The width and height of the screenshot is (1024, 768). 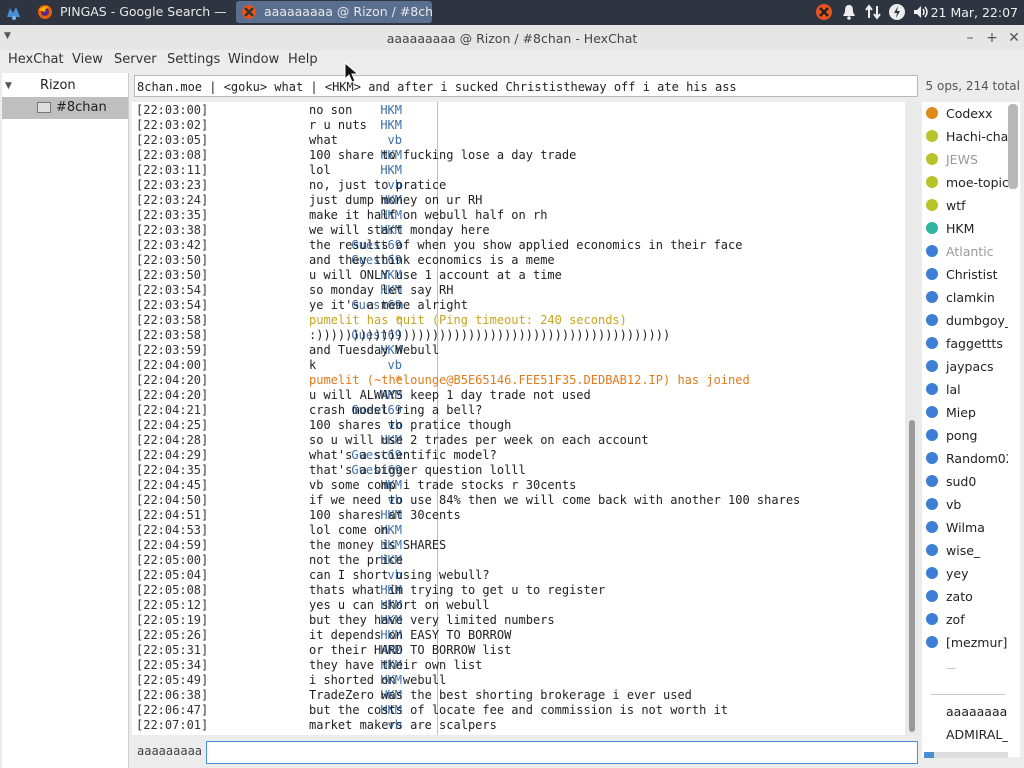 I want to click on user-list-item: wtf, so click(x=965, y=205).